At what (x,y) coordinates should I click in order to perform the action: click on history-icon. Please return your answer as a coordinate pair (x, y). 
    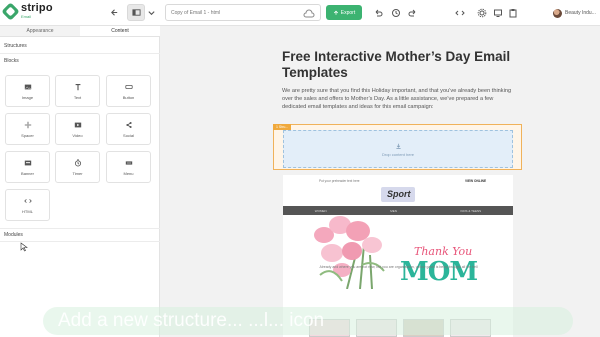
    Looking at the image, I should click on (396, 12).